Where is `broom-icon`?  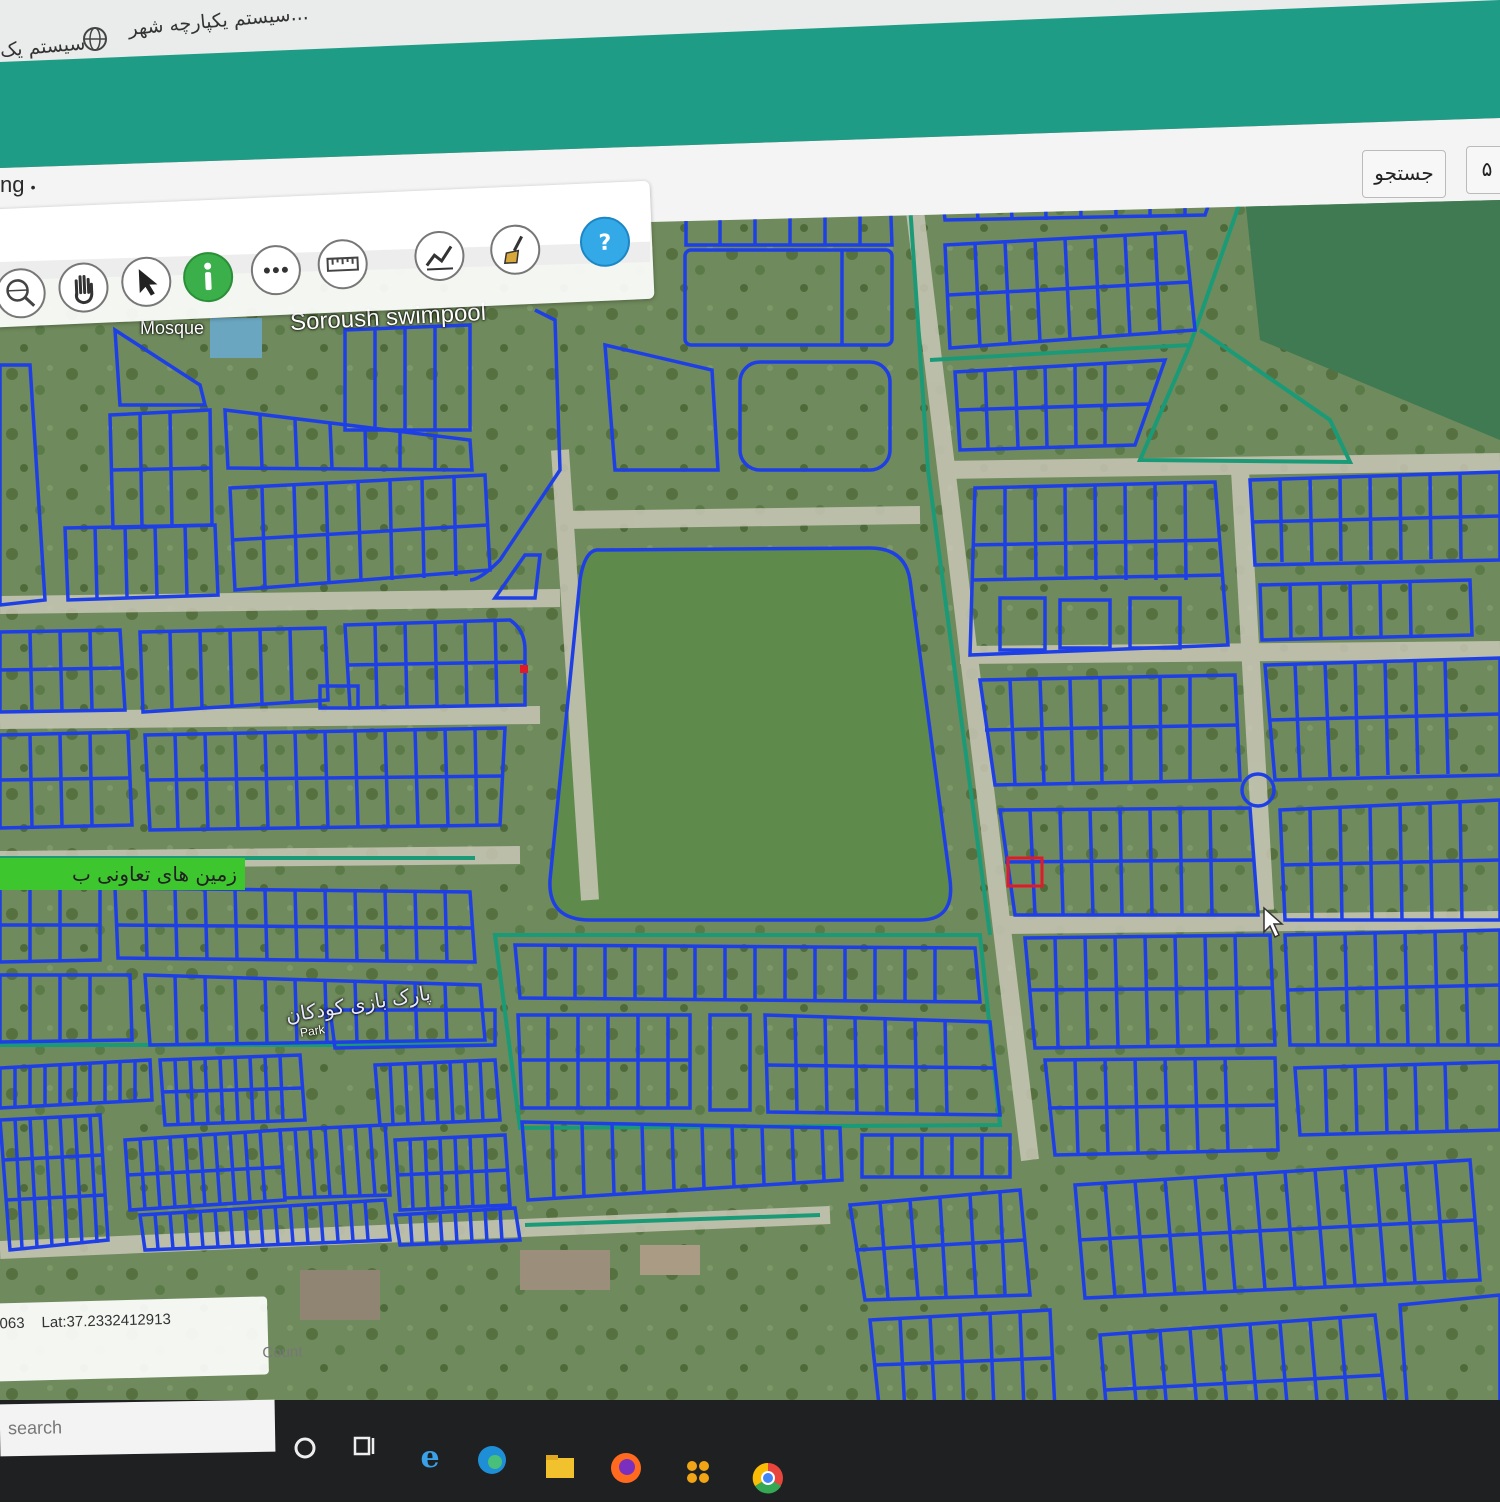
broom-icon is located at coordinates (515, 250).